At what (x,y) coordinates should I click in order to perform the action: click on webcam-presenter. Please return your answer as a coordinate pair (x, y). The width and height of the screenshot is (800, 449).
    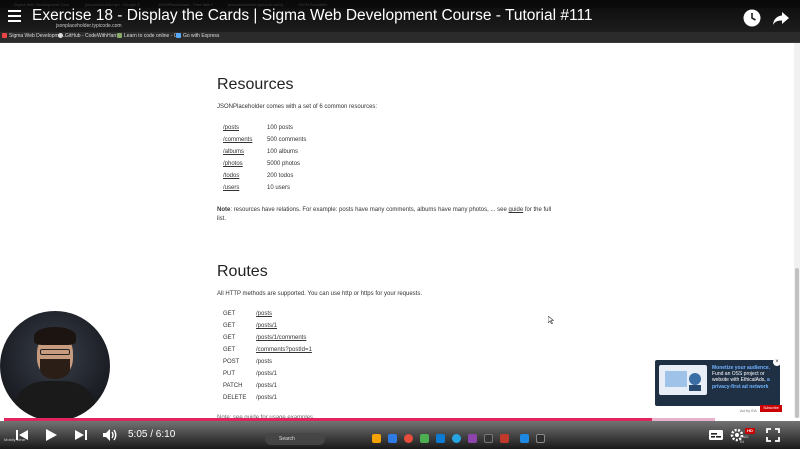
    Looking at the image, I should click on (55, 366).